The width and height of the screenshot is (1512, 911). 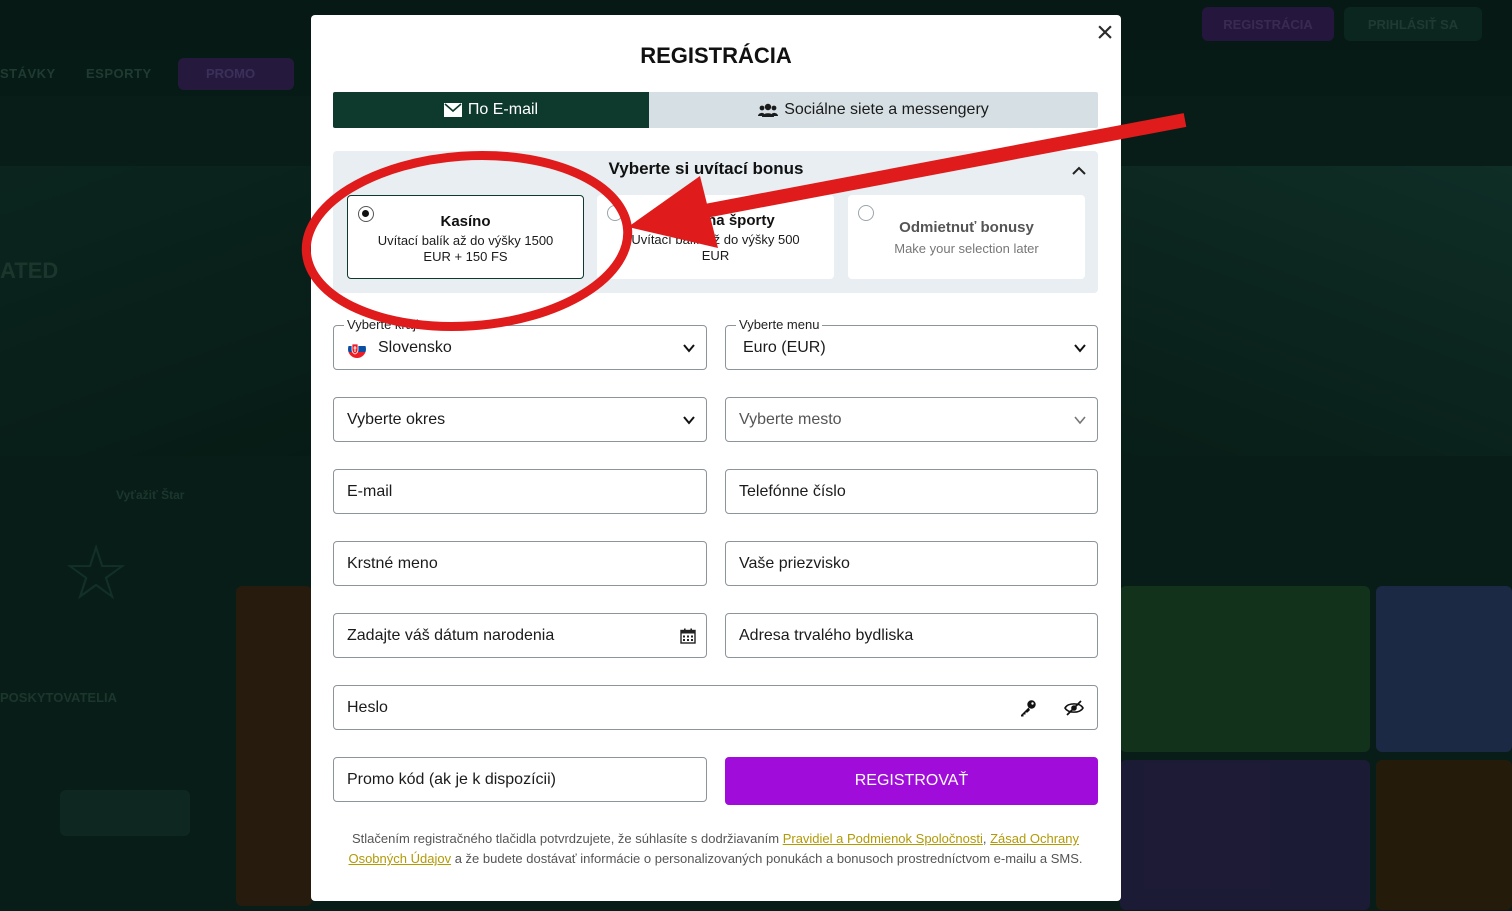 What do you see at coordinates (911, 781) in the screenshot?
I see `register-submit-button: REGISTROVAŤ` at bounding box center [911, 781].